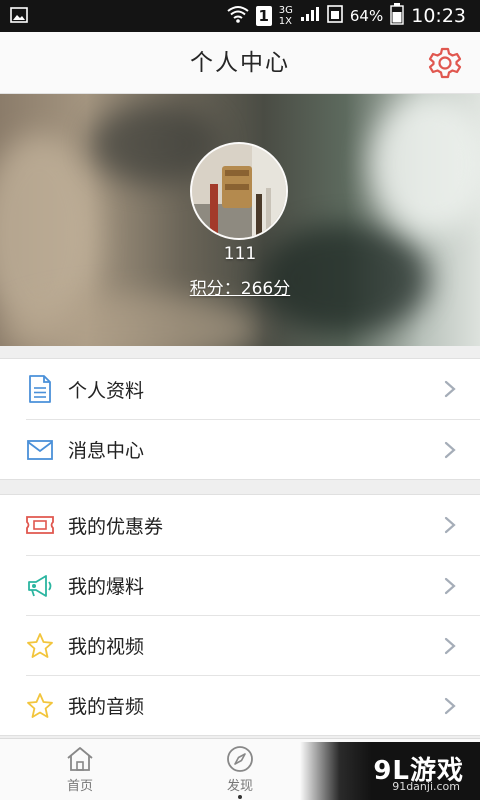  What do you see at coordinates (240, 389) in the screenshot?
I see `menu-item-profile: 个人资料` at bounding box center [240, 389].